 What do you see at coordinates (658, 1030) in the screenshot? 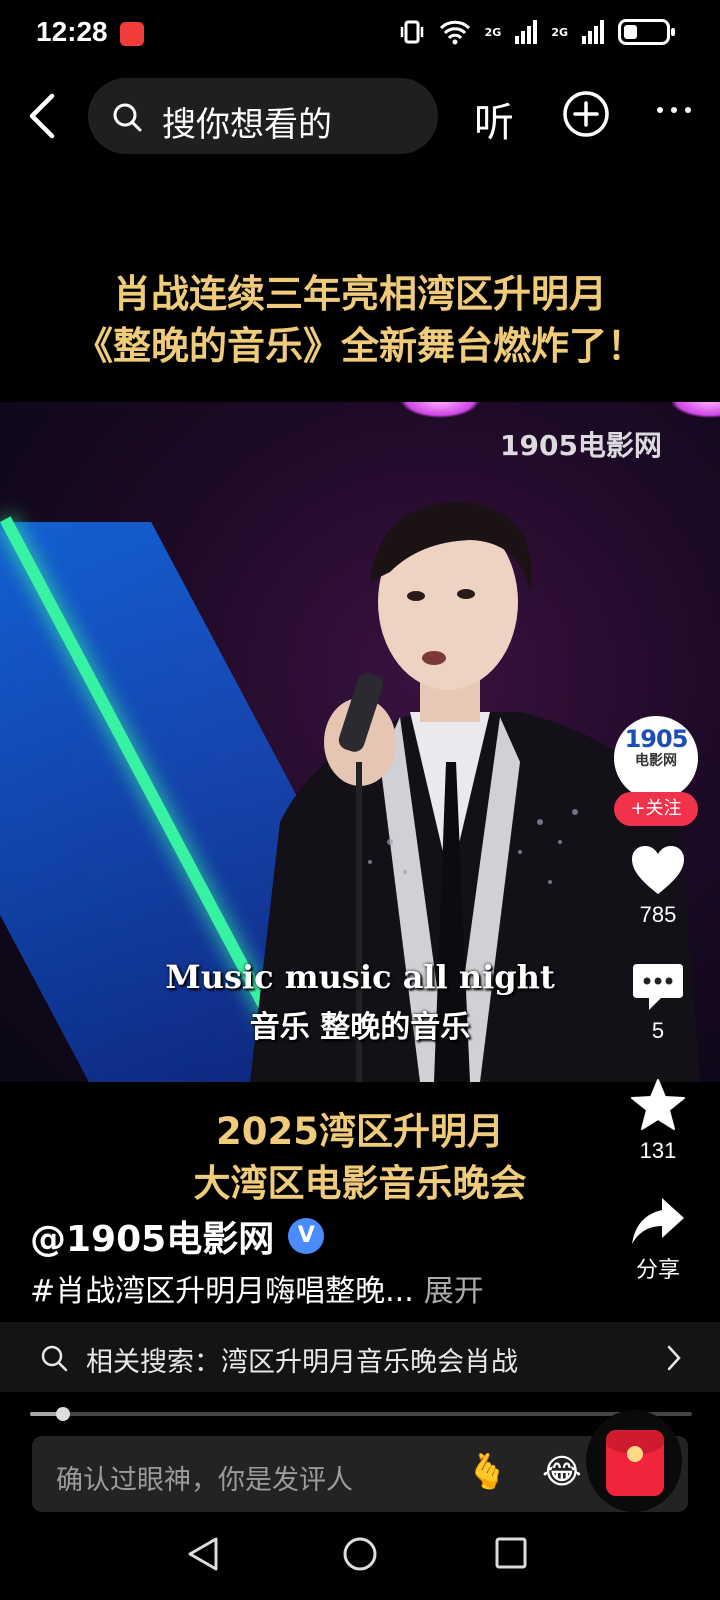
I see `comment-count: 5` at bounding box center [658, 1030].